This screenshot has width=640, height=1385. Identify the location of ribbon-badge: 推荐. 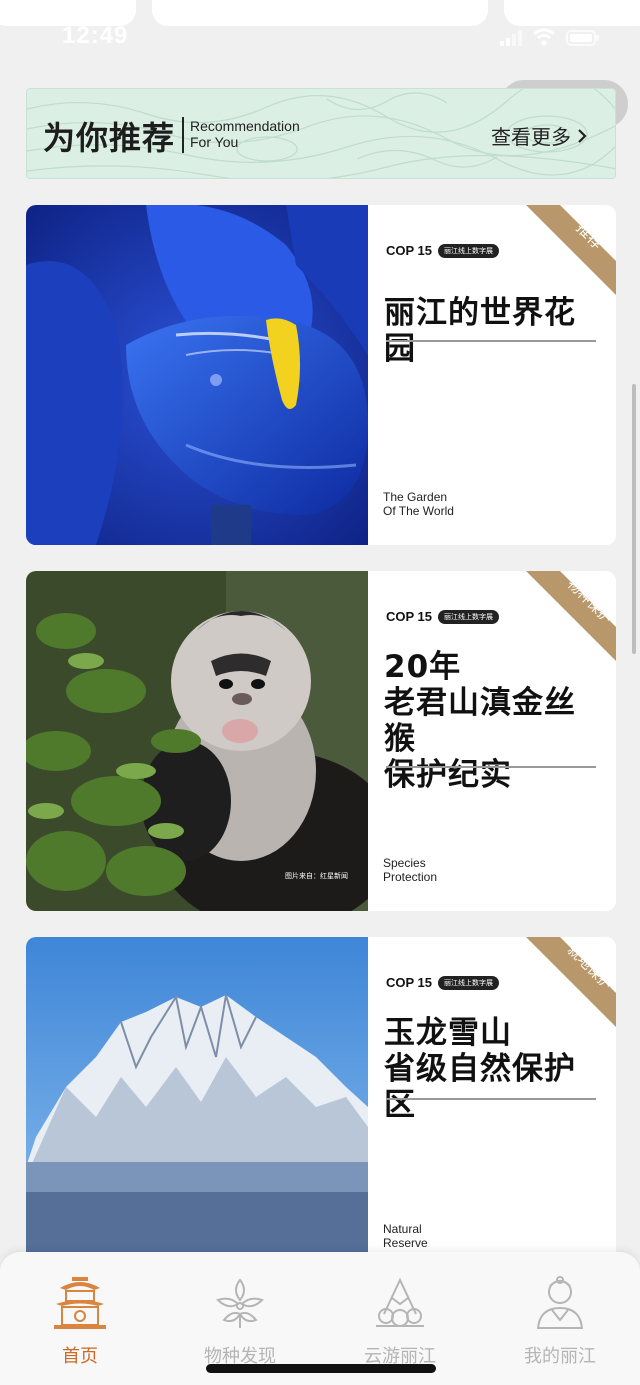
(571, 250).